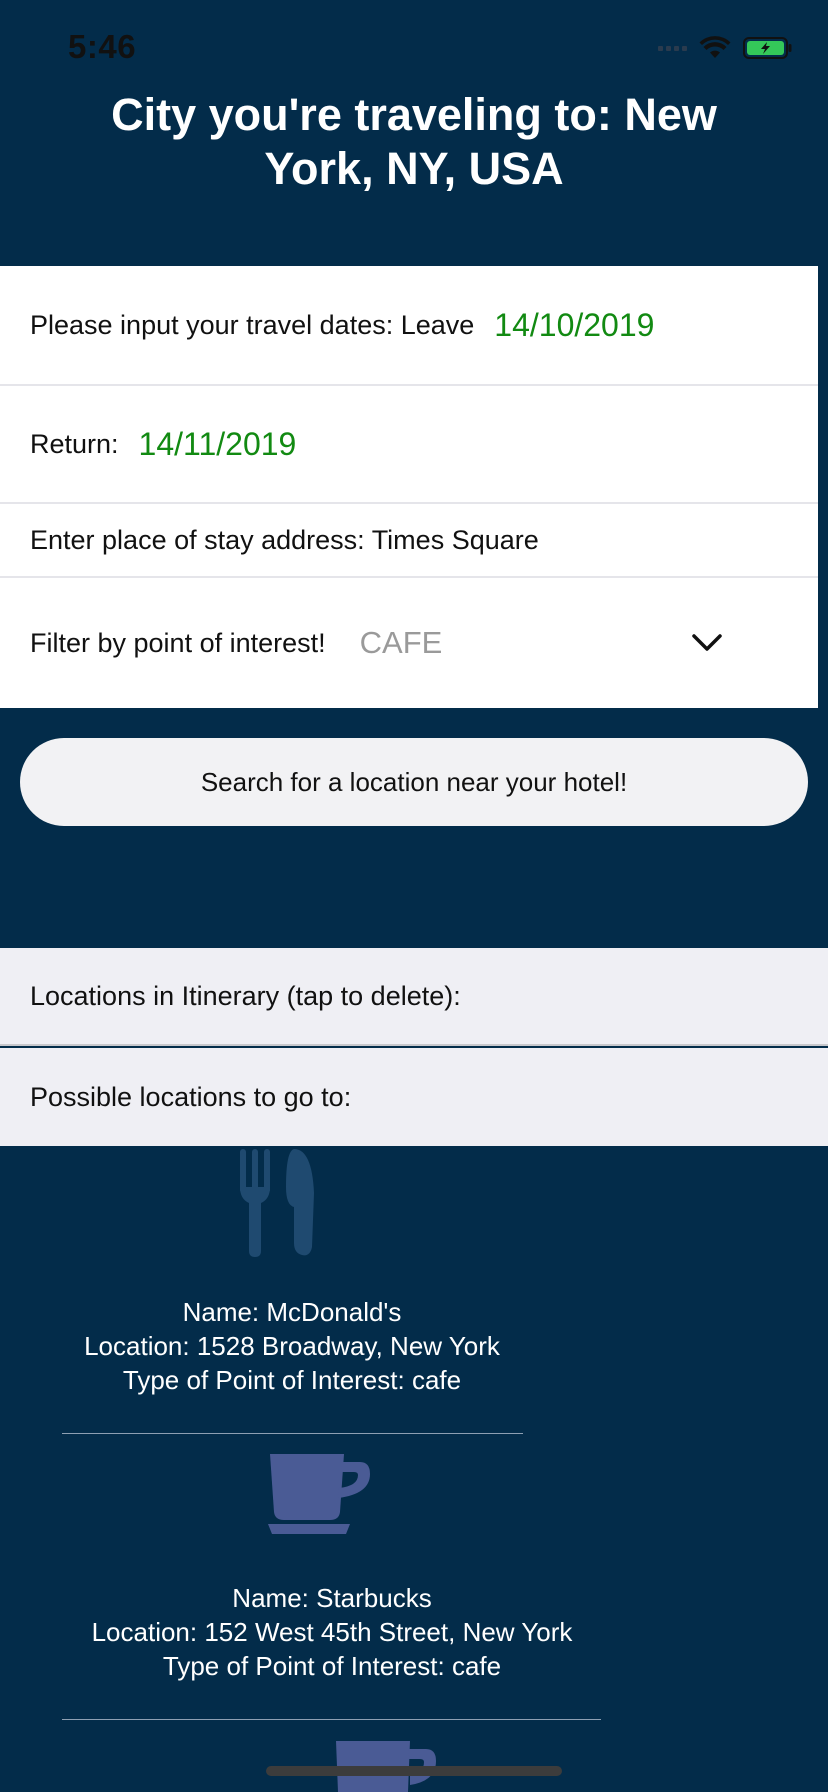  Describe the element at coordinates (414, 50) in the screenshot. I see `status-bar: 5:46` at that location.